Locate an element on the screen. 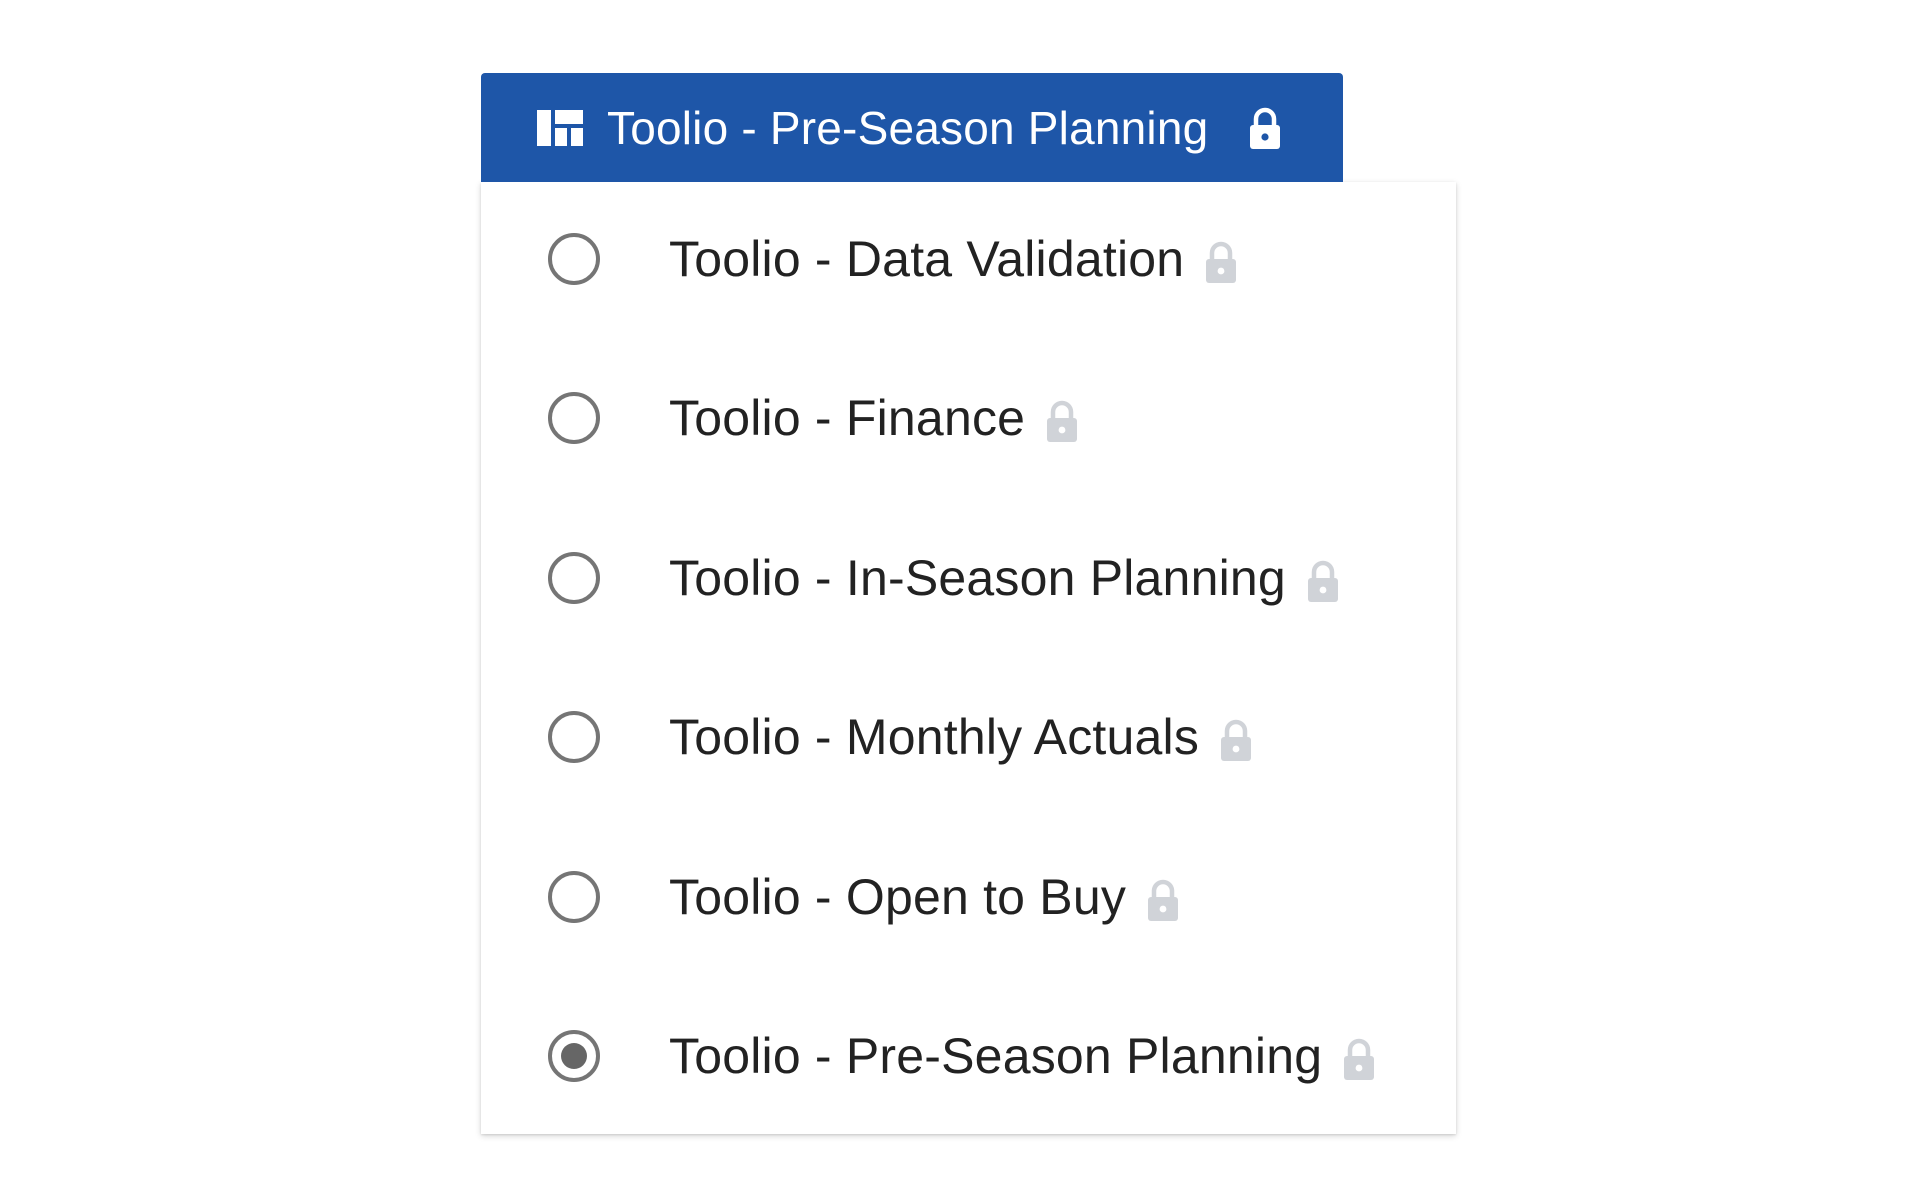  menu-item-label: Toolio - Data Validation is located at coordinates (927, 259).